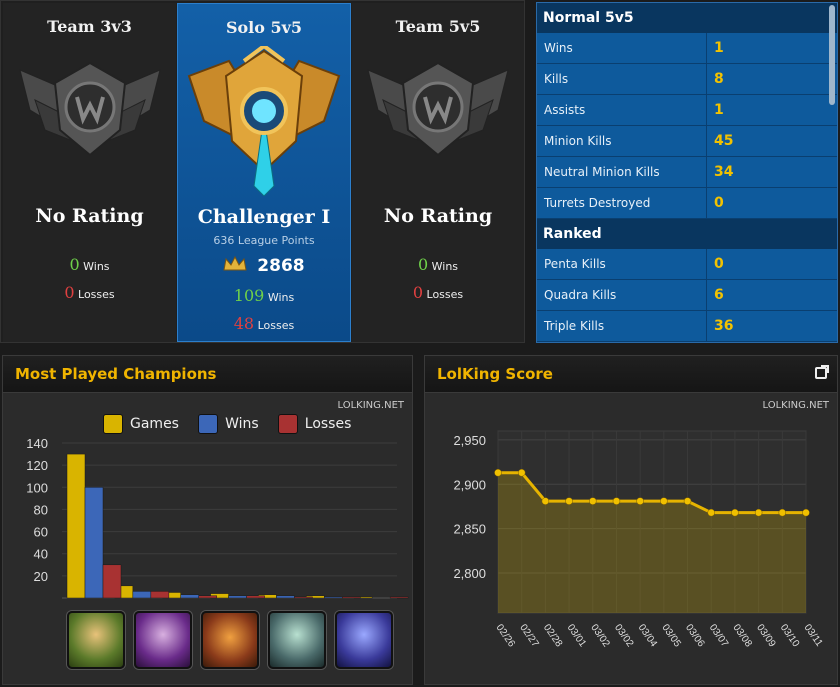 The image size is (840, 687). What do you see at coordinates (687, 234) in the screenshot?
I see `ranked-section-header: Ranked` at bounding box center [687, 234].